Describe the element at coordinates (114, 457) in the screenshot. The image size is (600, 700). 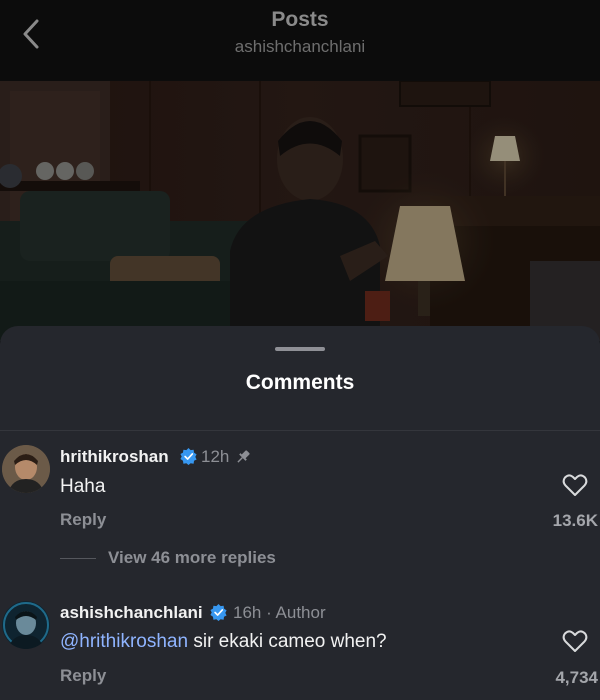
I see `comment-username: hrithikroshan` at that location.